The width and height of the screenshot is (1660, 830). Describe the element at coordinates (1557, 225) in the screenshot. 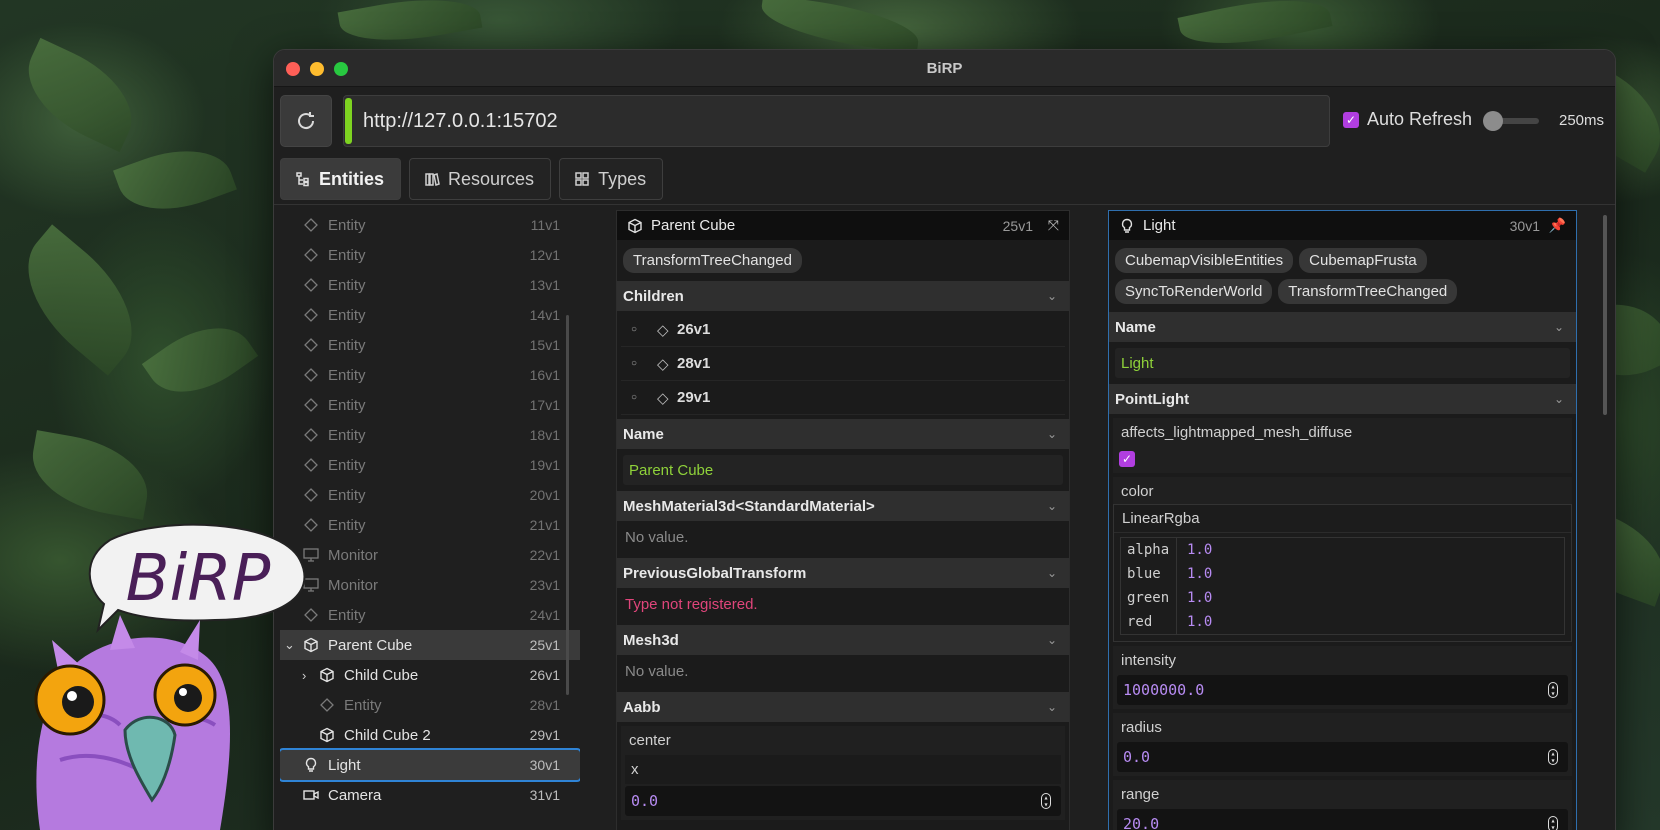

I see `pin-icon: 📌` at that location.